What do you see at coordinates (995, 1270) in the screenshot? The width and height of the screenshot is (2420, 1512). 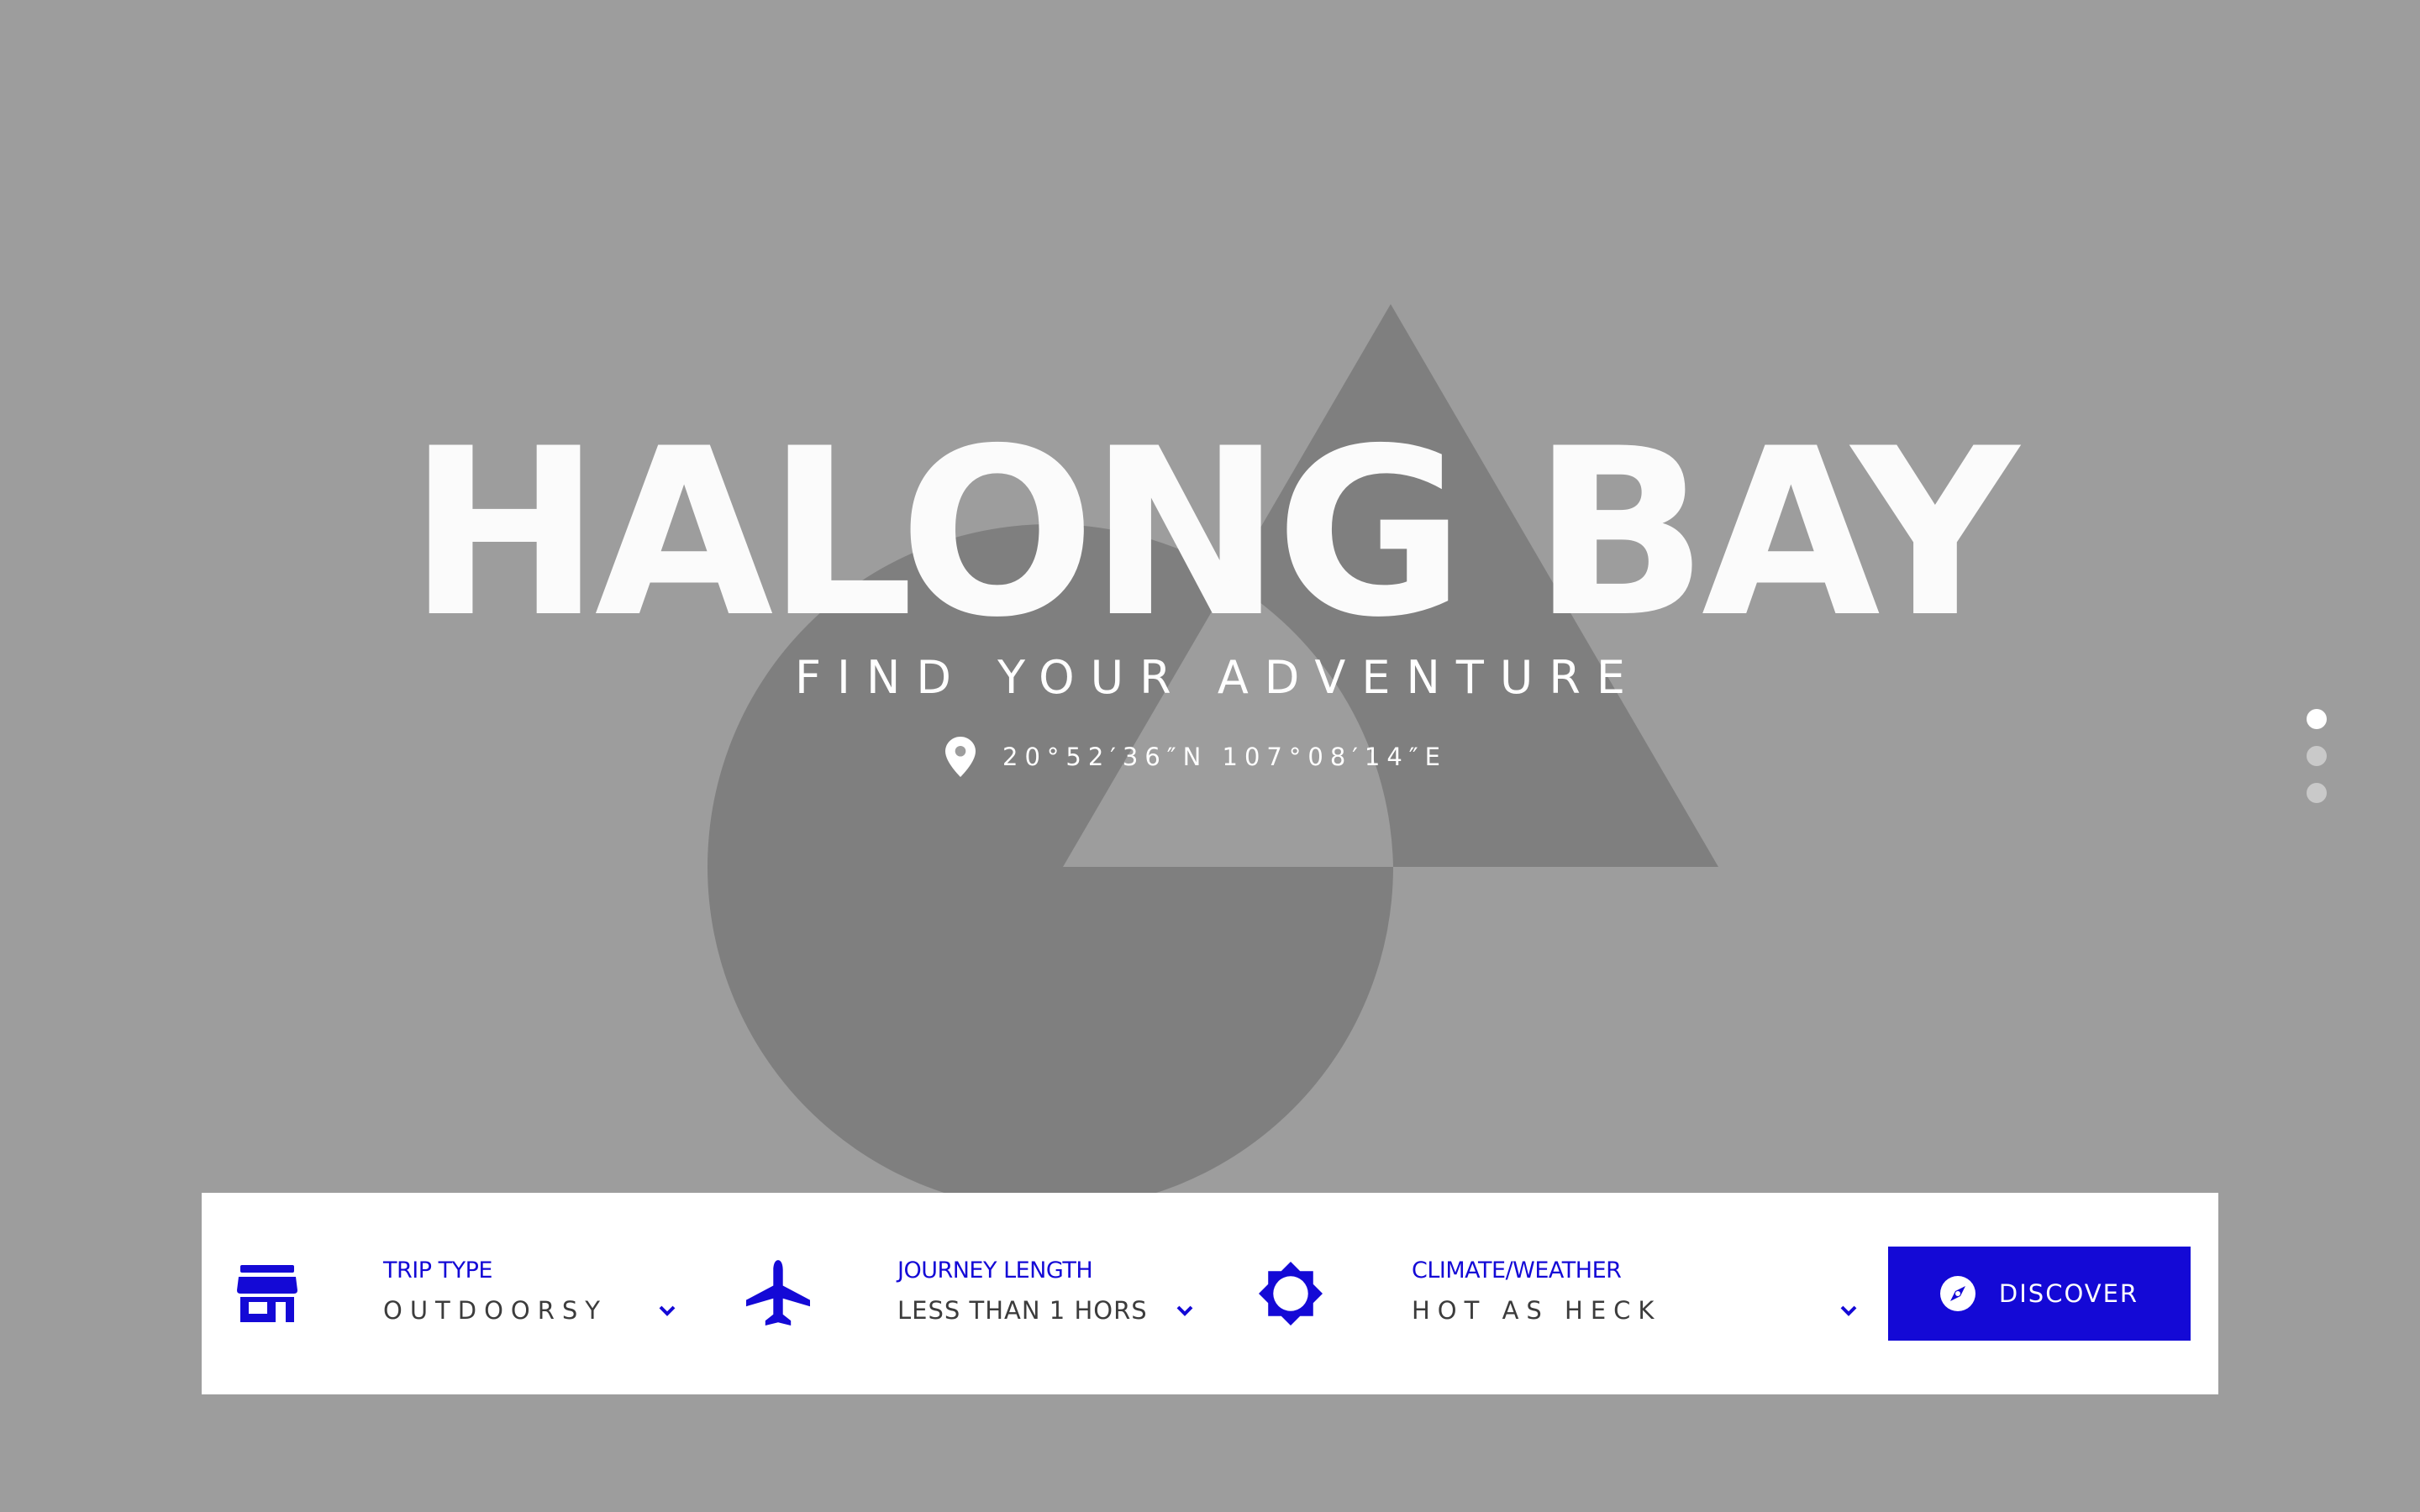 I see `journey-length-label: JOURNEY LENGTH` at bounding box center [995, 1270].